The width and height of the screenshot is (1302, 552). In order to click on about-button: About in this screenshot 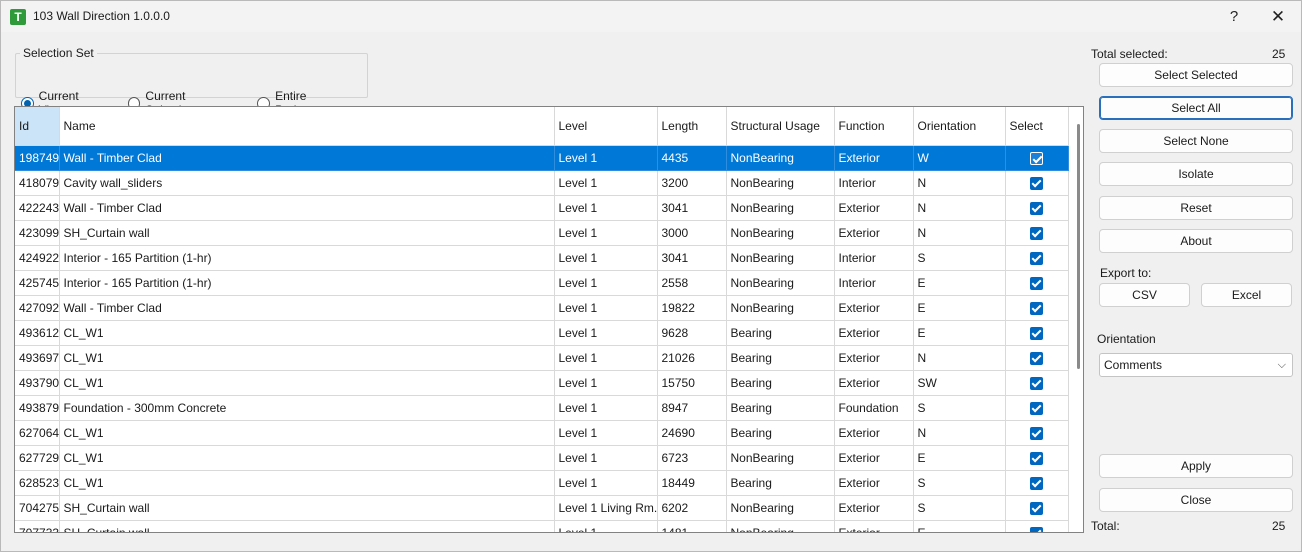, I will do `click(1196, 241)`.